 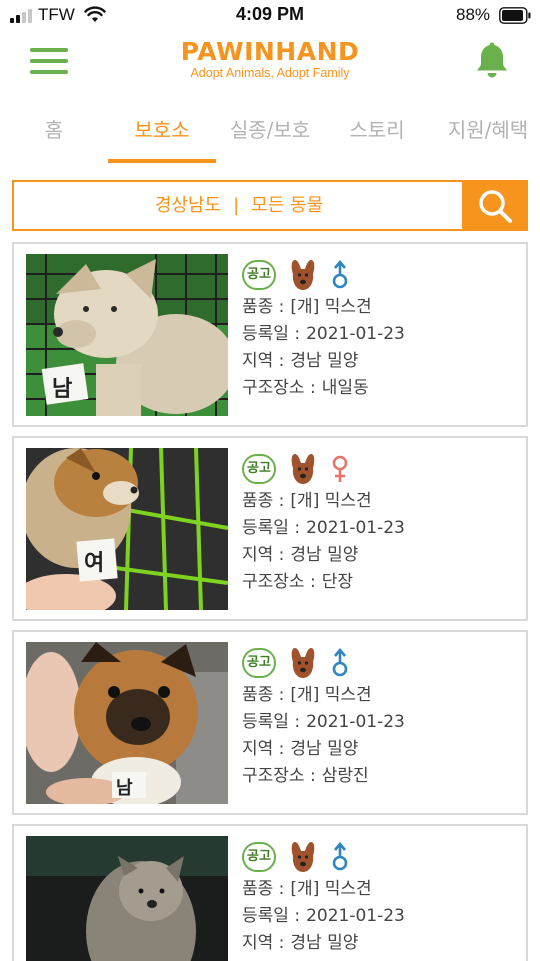 What do you see at coordinates (287, 205) in the screenshot?
I see `animal-filter: 모든 동물` at bounding box center [287, 205].